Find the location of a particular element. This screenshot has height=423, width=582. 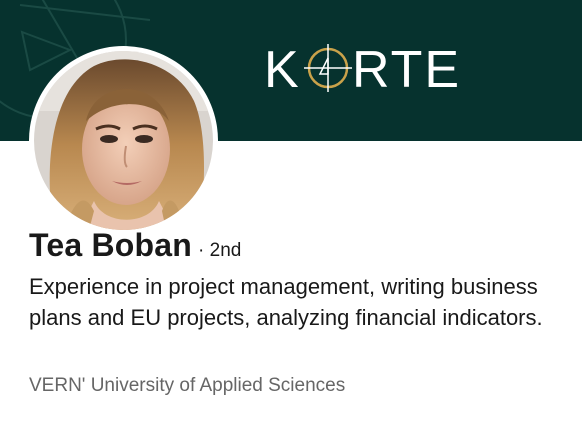

logo-letters-rte: RTE is located at coordinates (406, 68).